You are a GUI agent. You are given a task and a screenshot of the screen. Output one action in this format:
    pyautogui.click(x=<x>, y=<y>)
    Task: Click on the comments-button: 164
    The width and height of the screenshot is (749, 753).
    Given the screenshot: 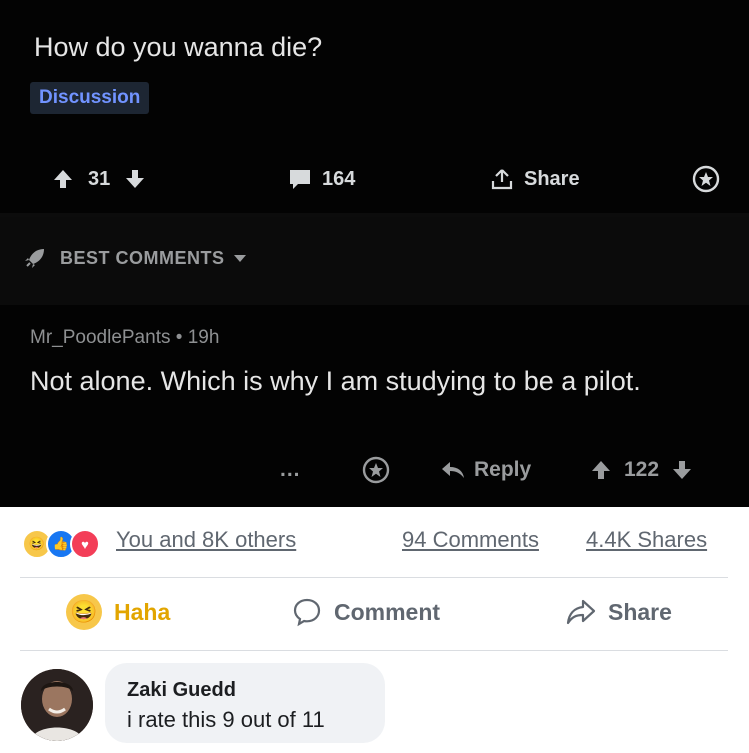 What is the action you would take?
    pyautogui.click(x=321, y=179)
    